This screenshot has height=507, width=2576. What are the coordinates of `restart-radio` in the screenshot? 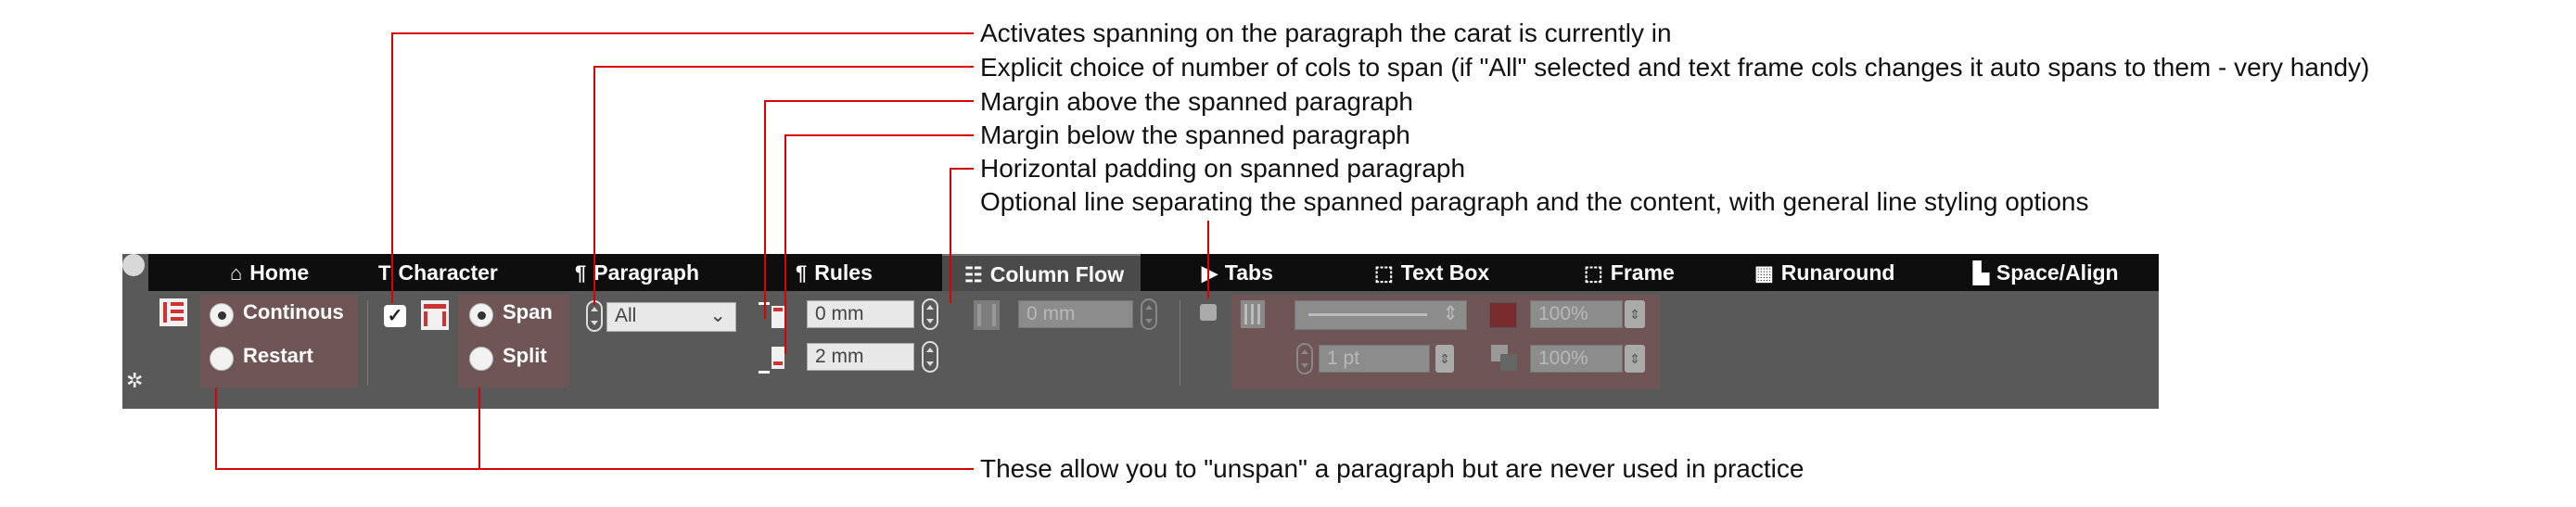 It's located at (222, 359).